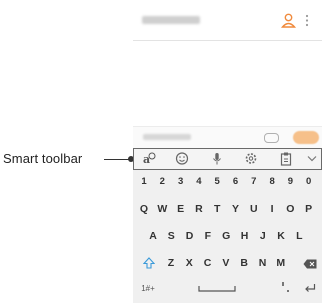 This screenshot has height=303, width=322. Describe the element at coordinates (148, 288) in the screenshot. I see `symbols-key: 1#+` at that location.